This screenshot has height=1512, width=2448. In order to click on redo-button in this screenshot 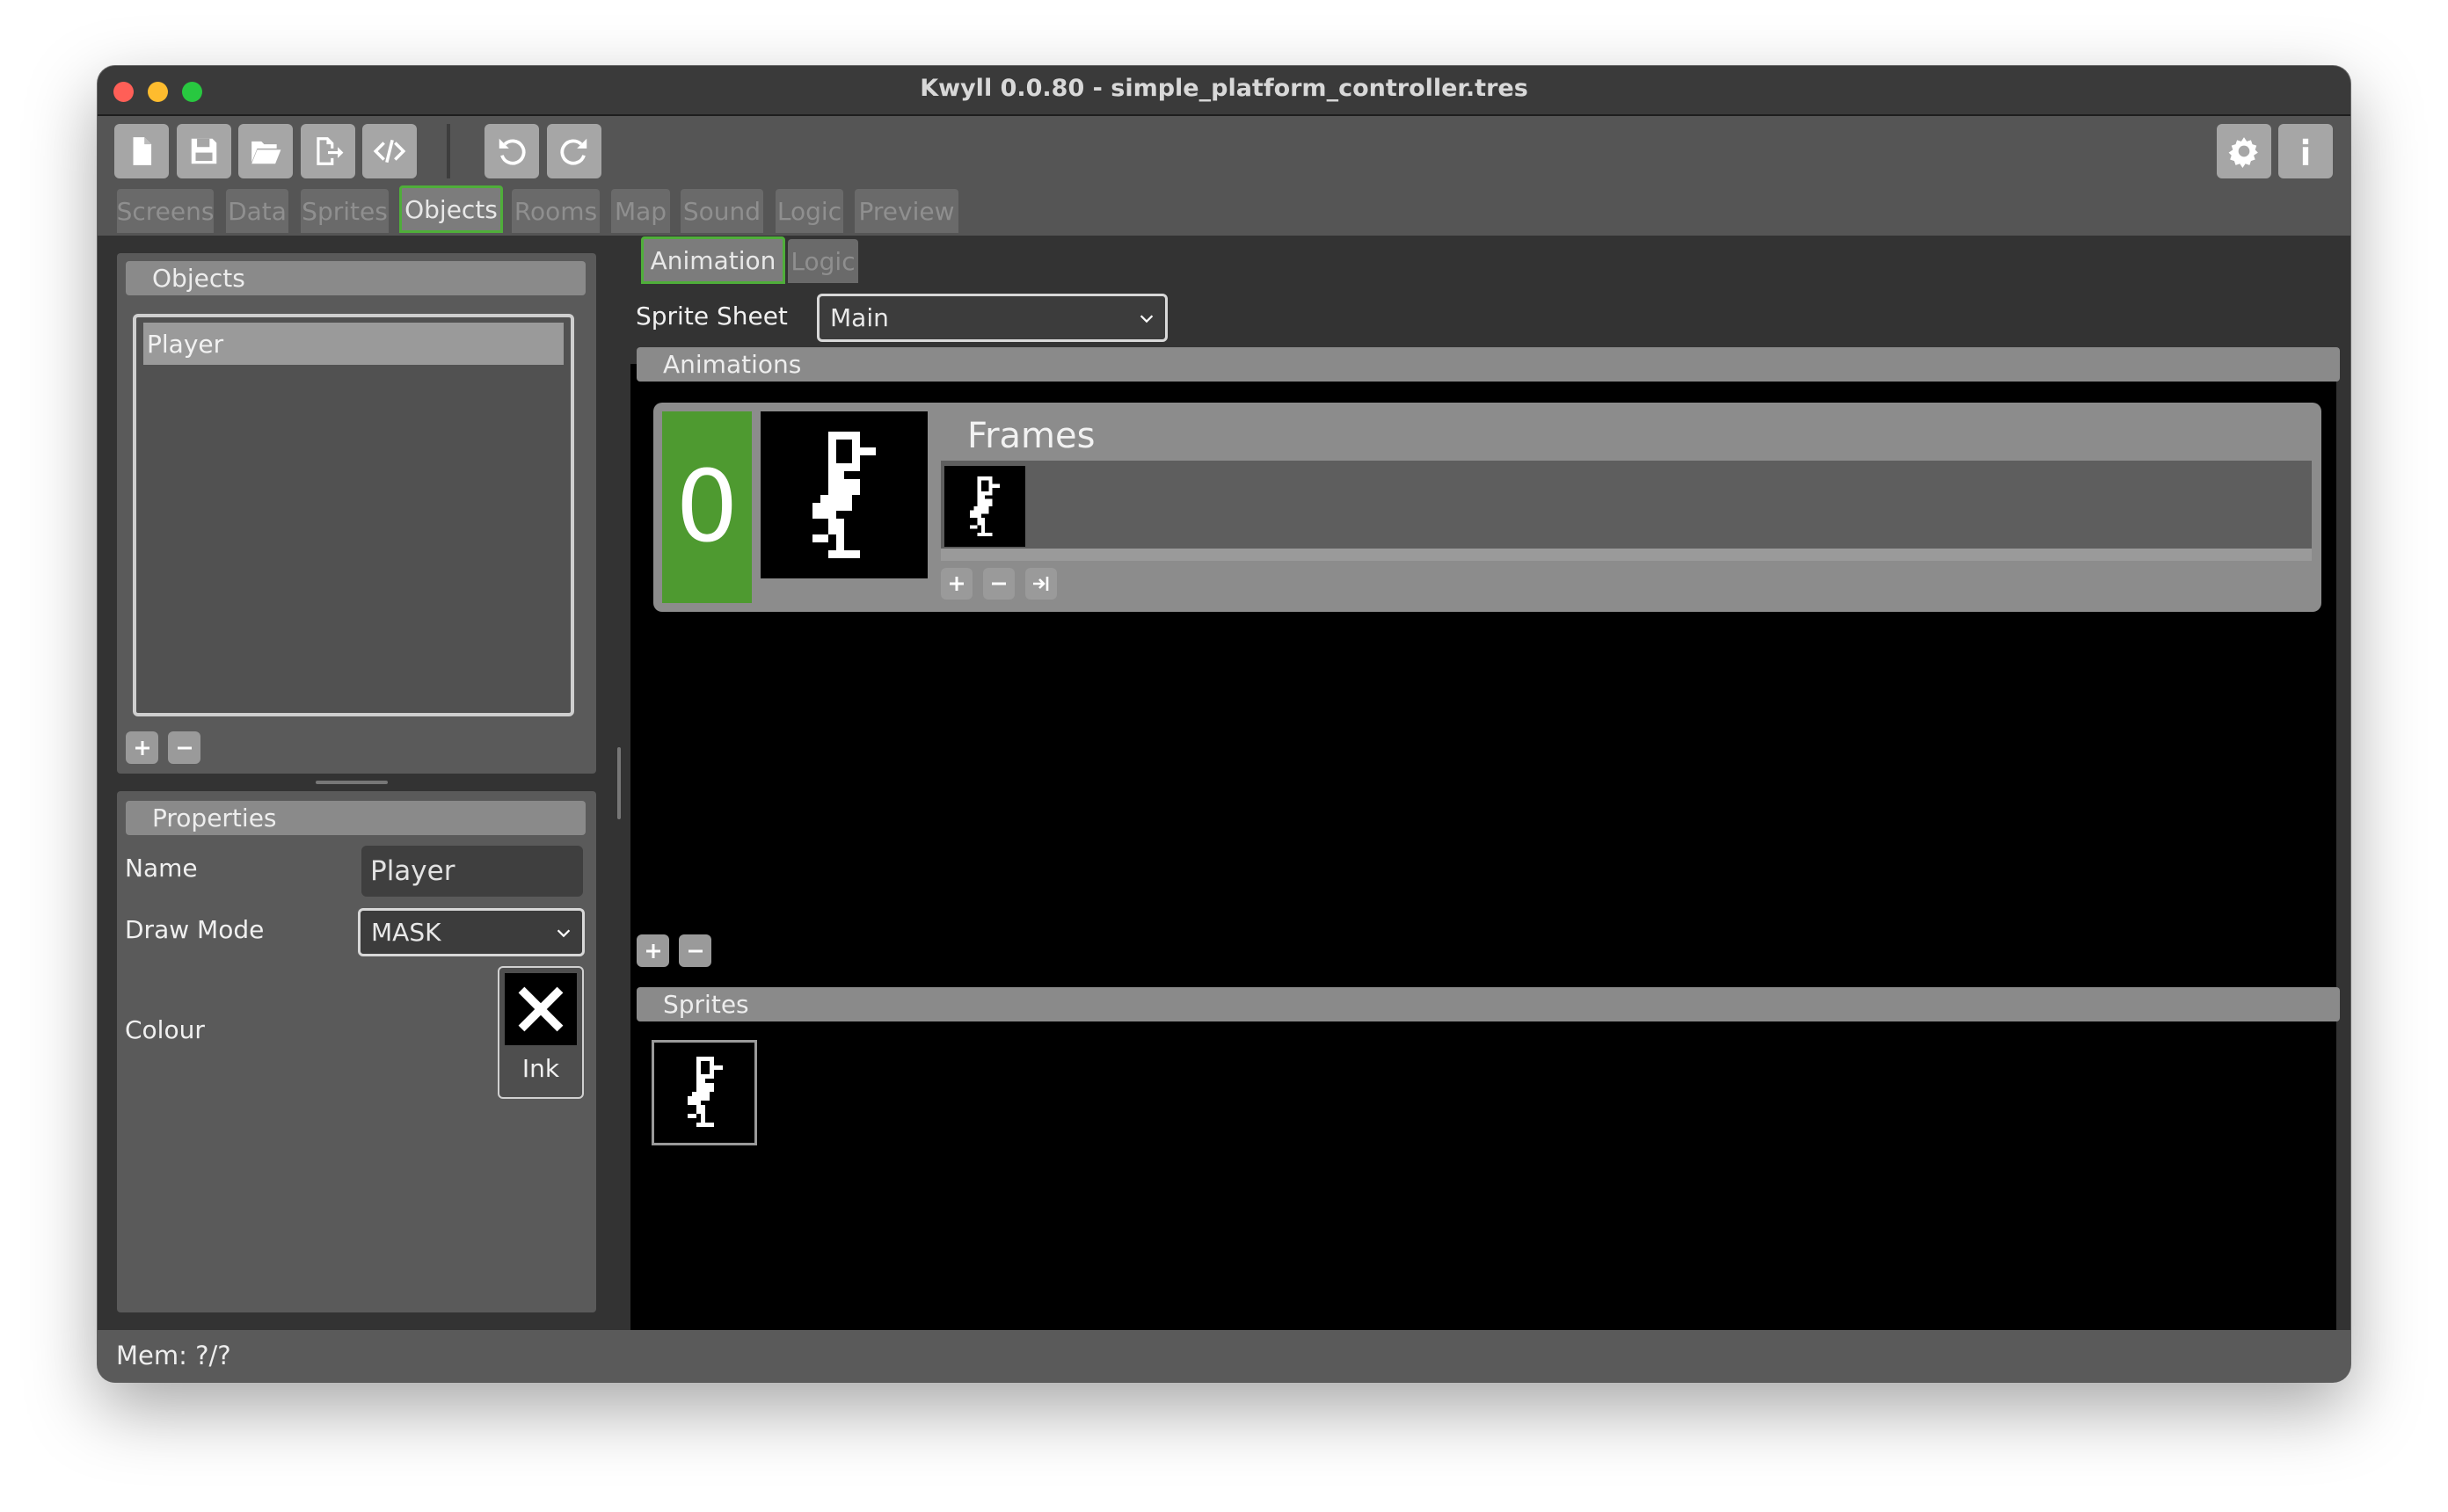, I will do `click(574, 151)`.